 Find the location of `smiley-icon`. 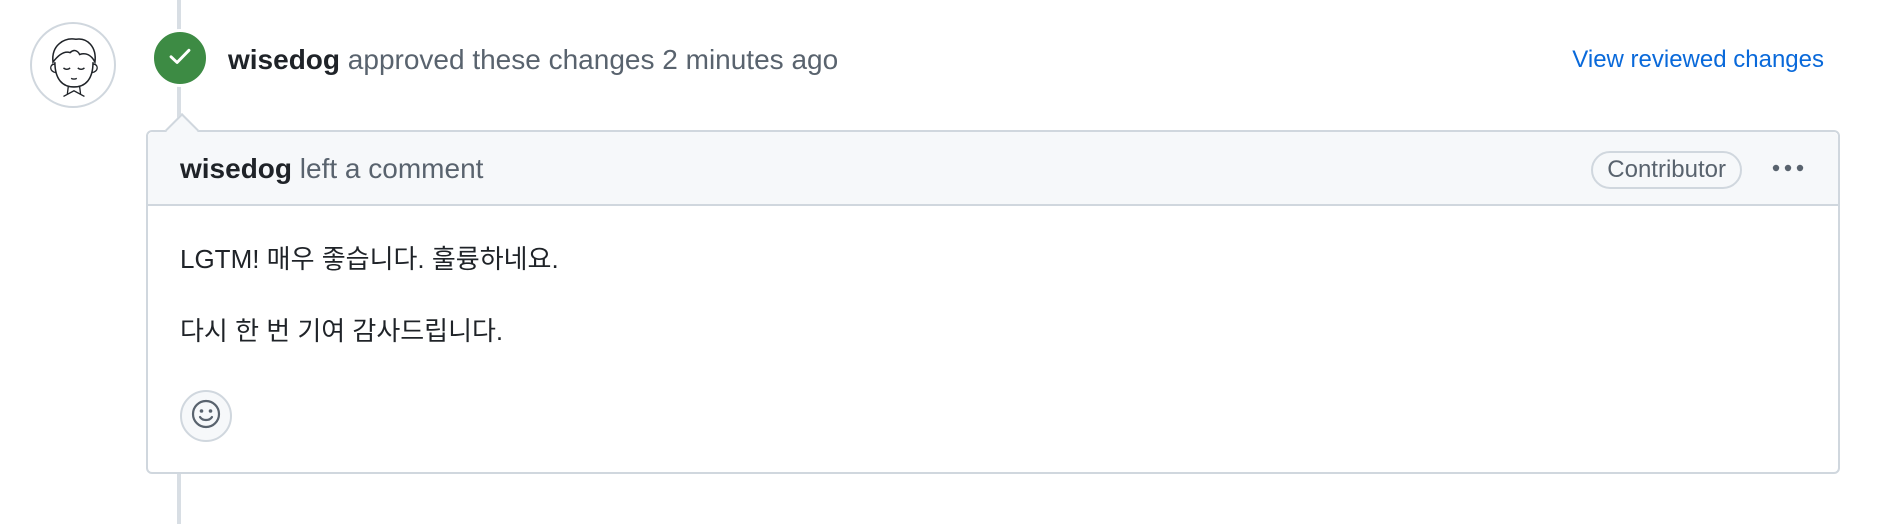

smiley-icon is located at coordinates (206, 416).